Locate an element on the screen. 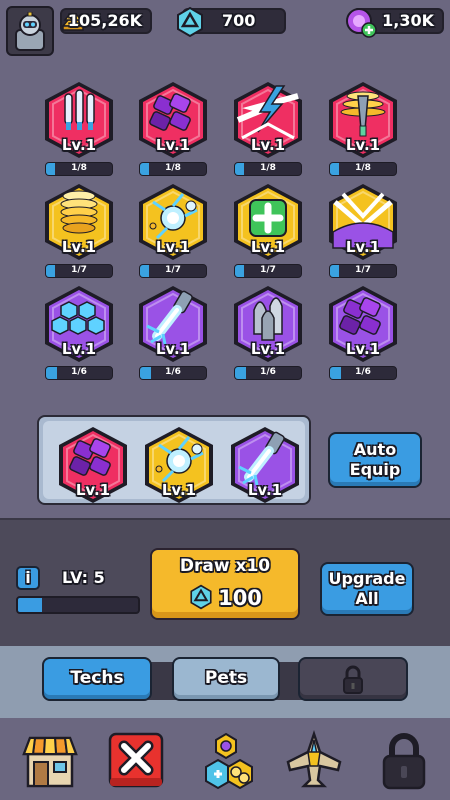  info-button: i is located at coordinates (28, 578).